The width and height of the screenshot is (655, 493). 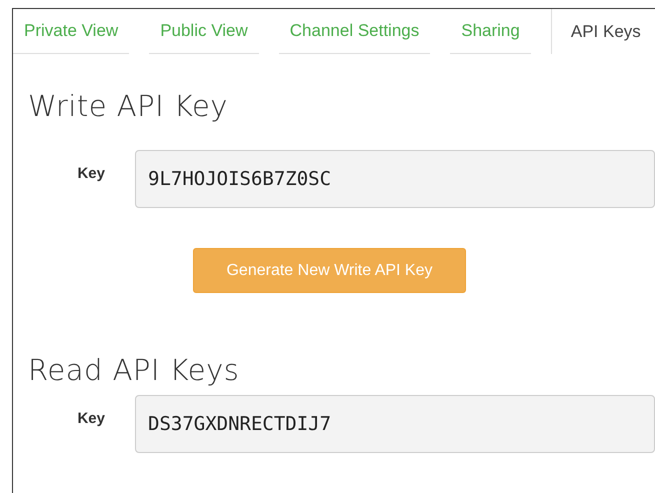 I want to click on section-heading: Write API Key, so click(x=128, y=106).